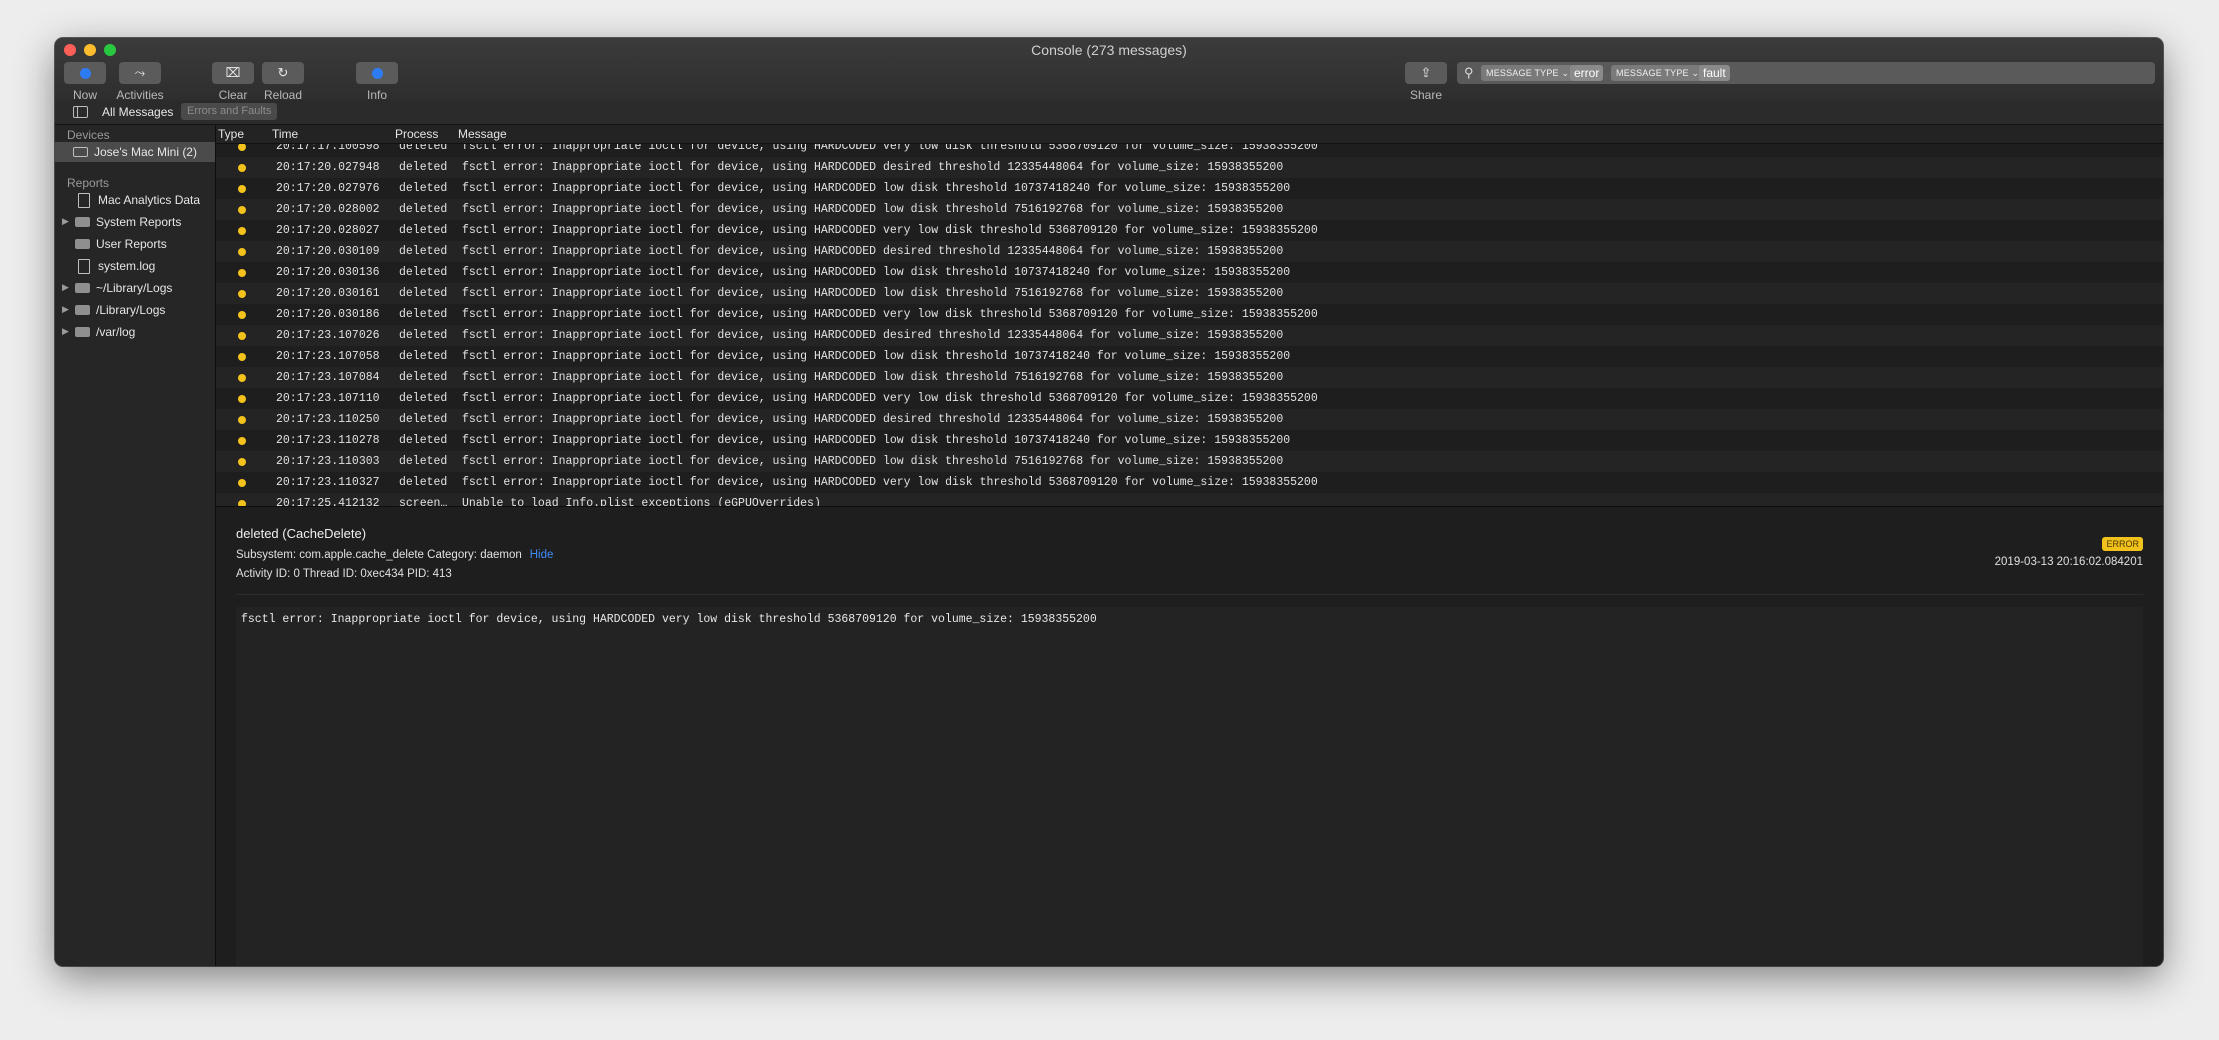  I want to click on scope-all-messages: All Messages, so click(137, 112).